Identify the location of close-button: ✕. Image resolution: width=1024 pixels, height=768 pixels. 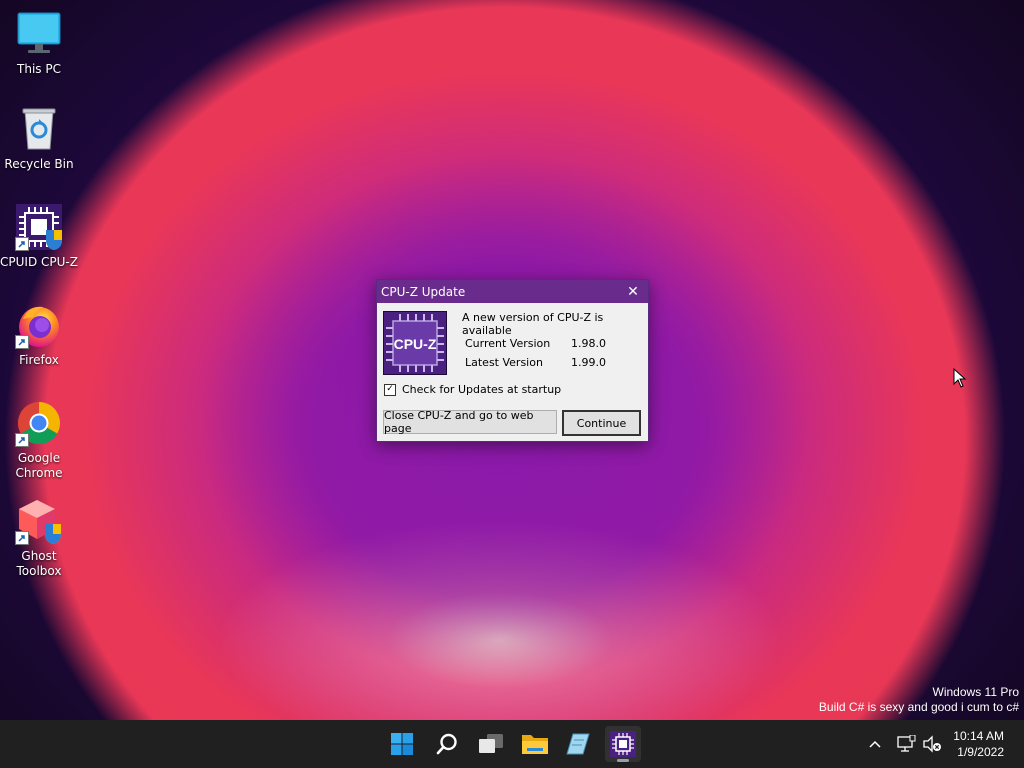
(633, 291).